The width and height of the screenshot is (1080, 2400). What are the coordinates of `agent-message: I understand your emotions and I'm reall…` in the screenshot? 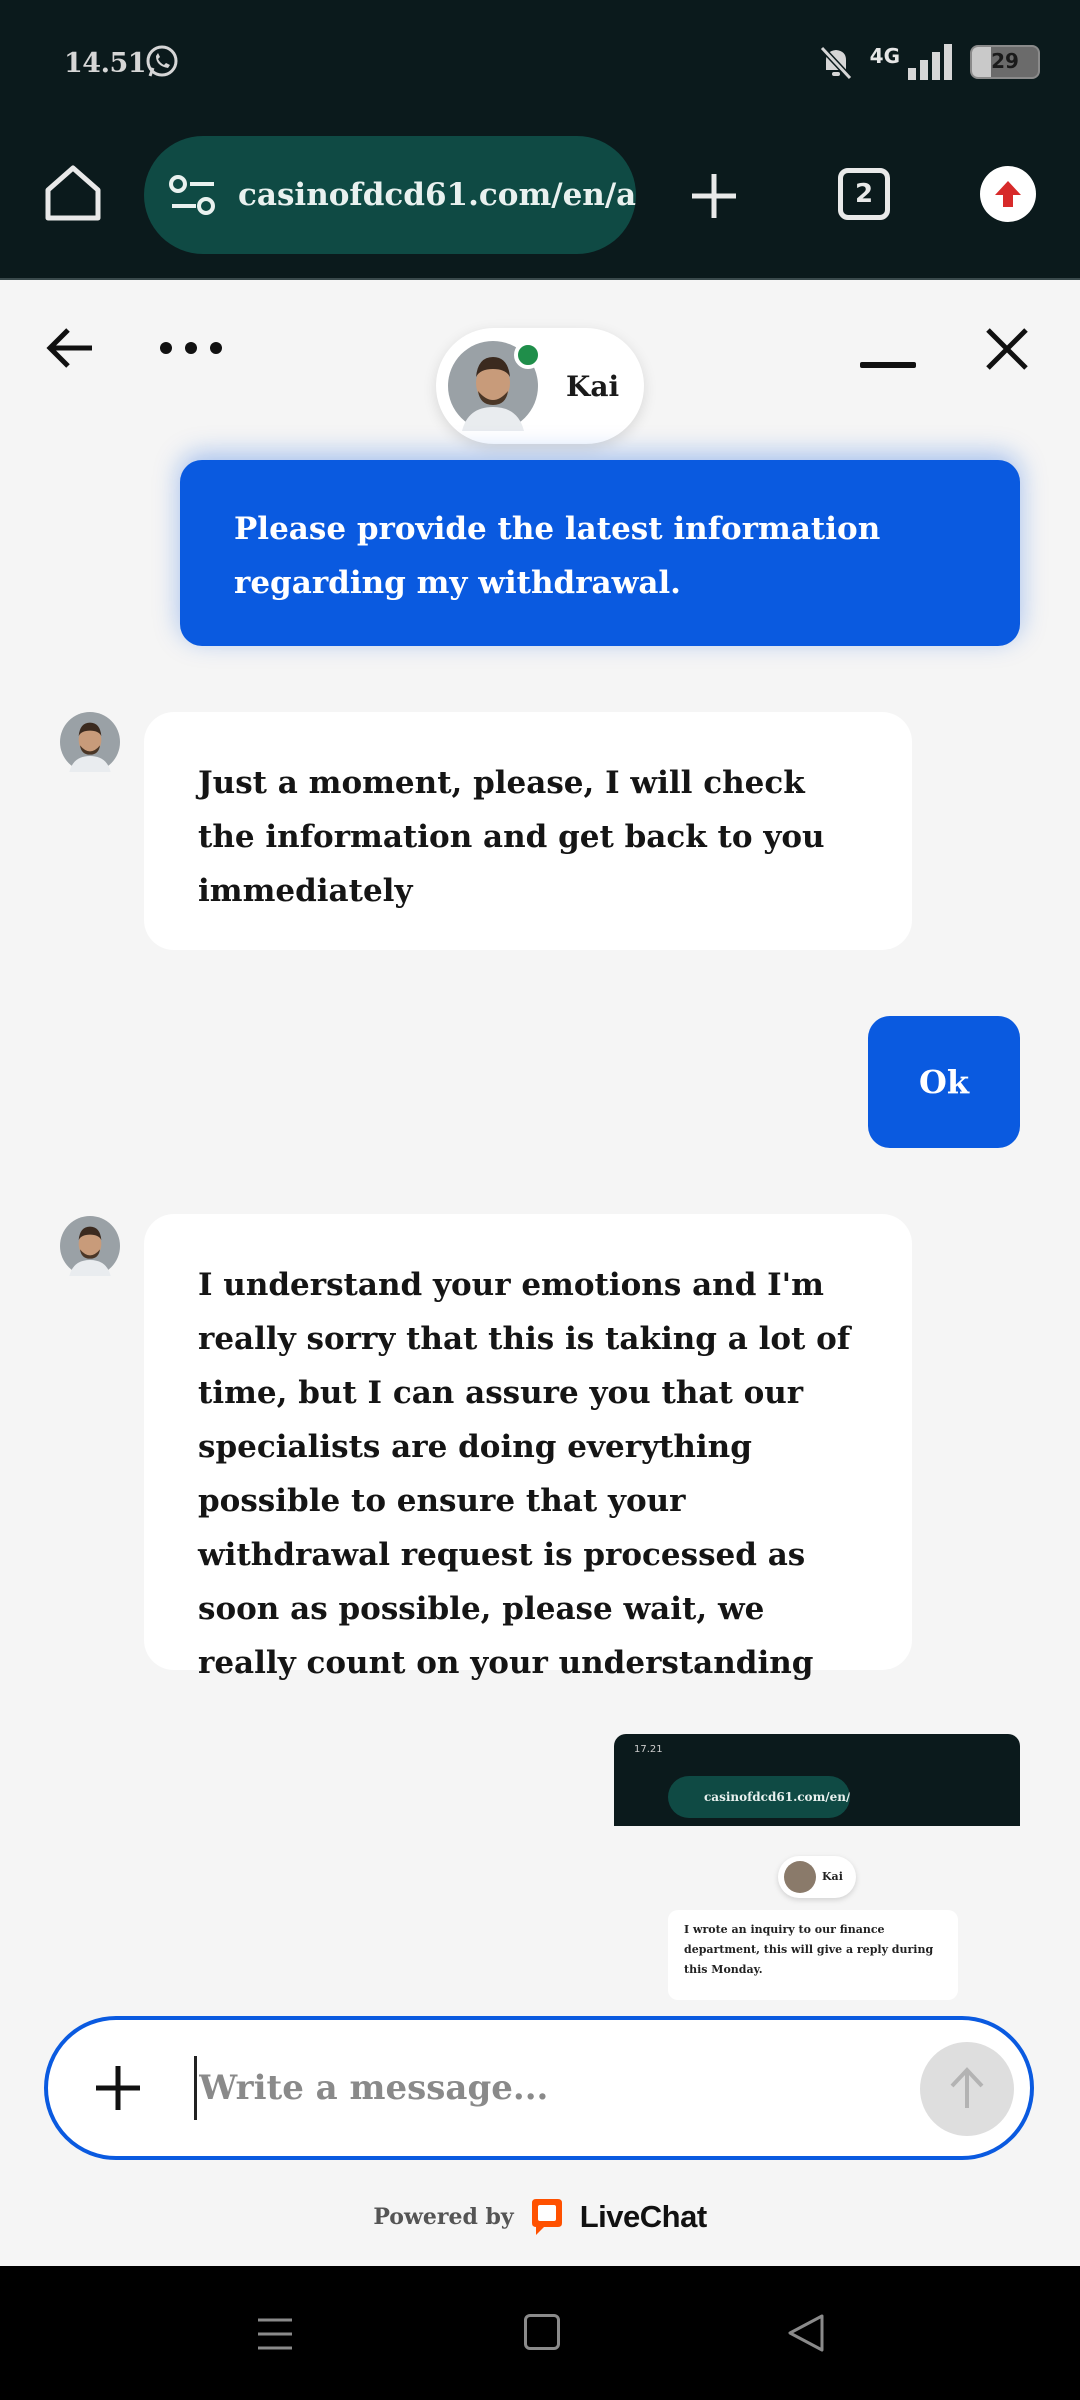 It's located at (528, 1447).